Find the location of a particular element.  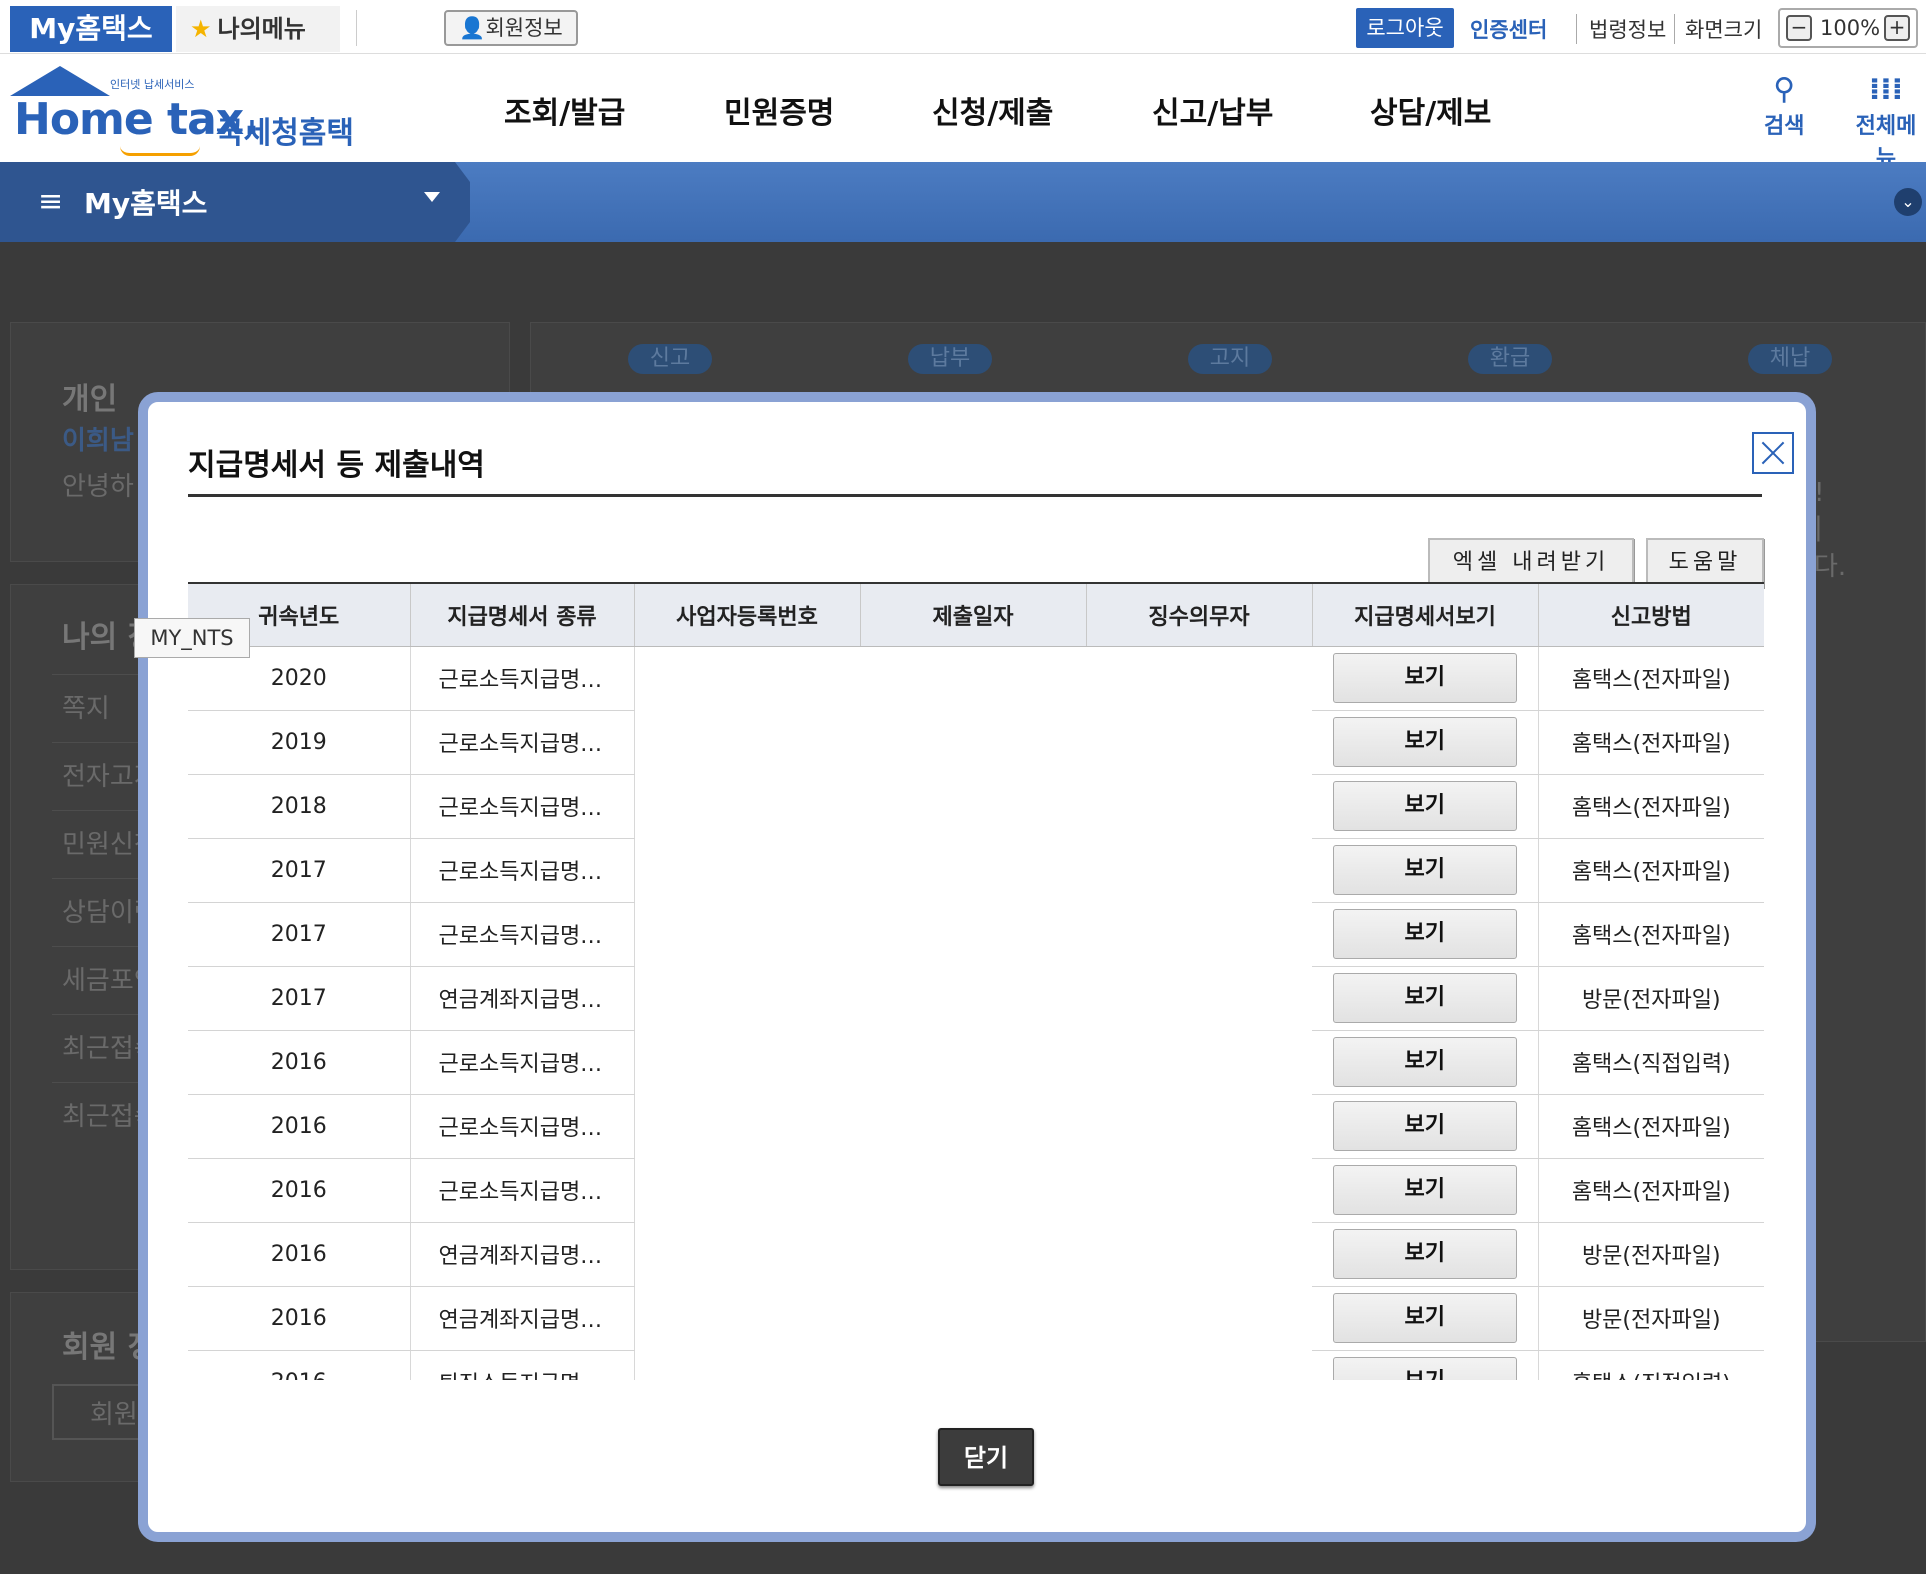

col-header-kind: 지급명세서 종류 is located at coordinates (522, 615).